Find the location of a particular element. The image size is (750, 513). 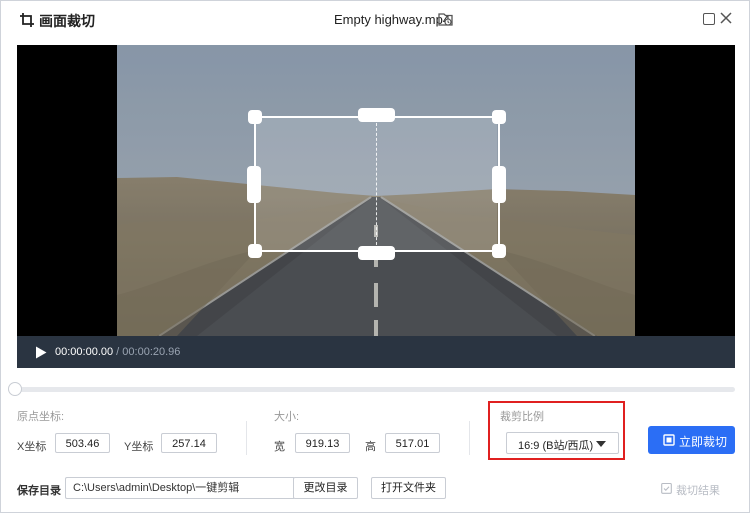

crop-center-guide is located at coordinates (376, 184).